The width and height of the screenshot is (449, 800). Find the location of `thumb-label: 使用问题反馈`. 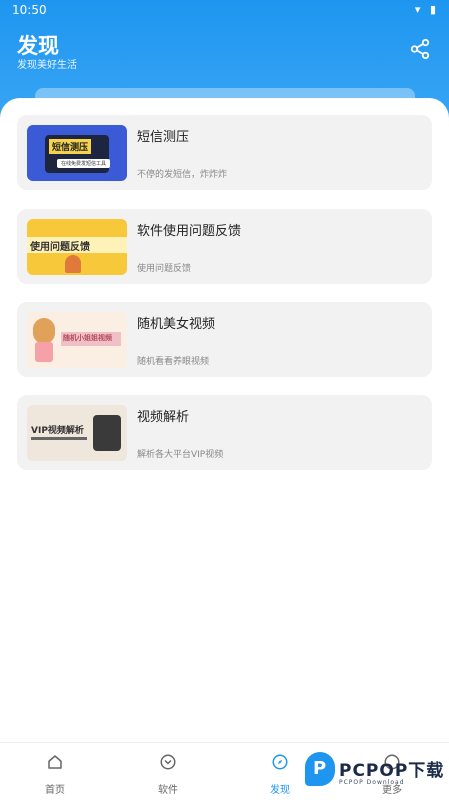

thumb-label: 使用问题反馈 is located at coordinates (60, 247).